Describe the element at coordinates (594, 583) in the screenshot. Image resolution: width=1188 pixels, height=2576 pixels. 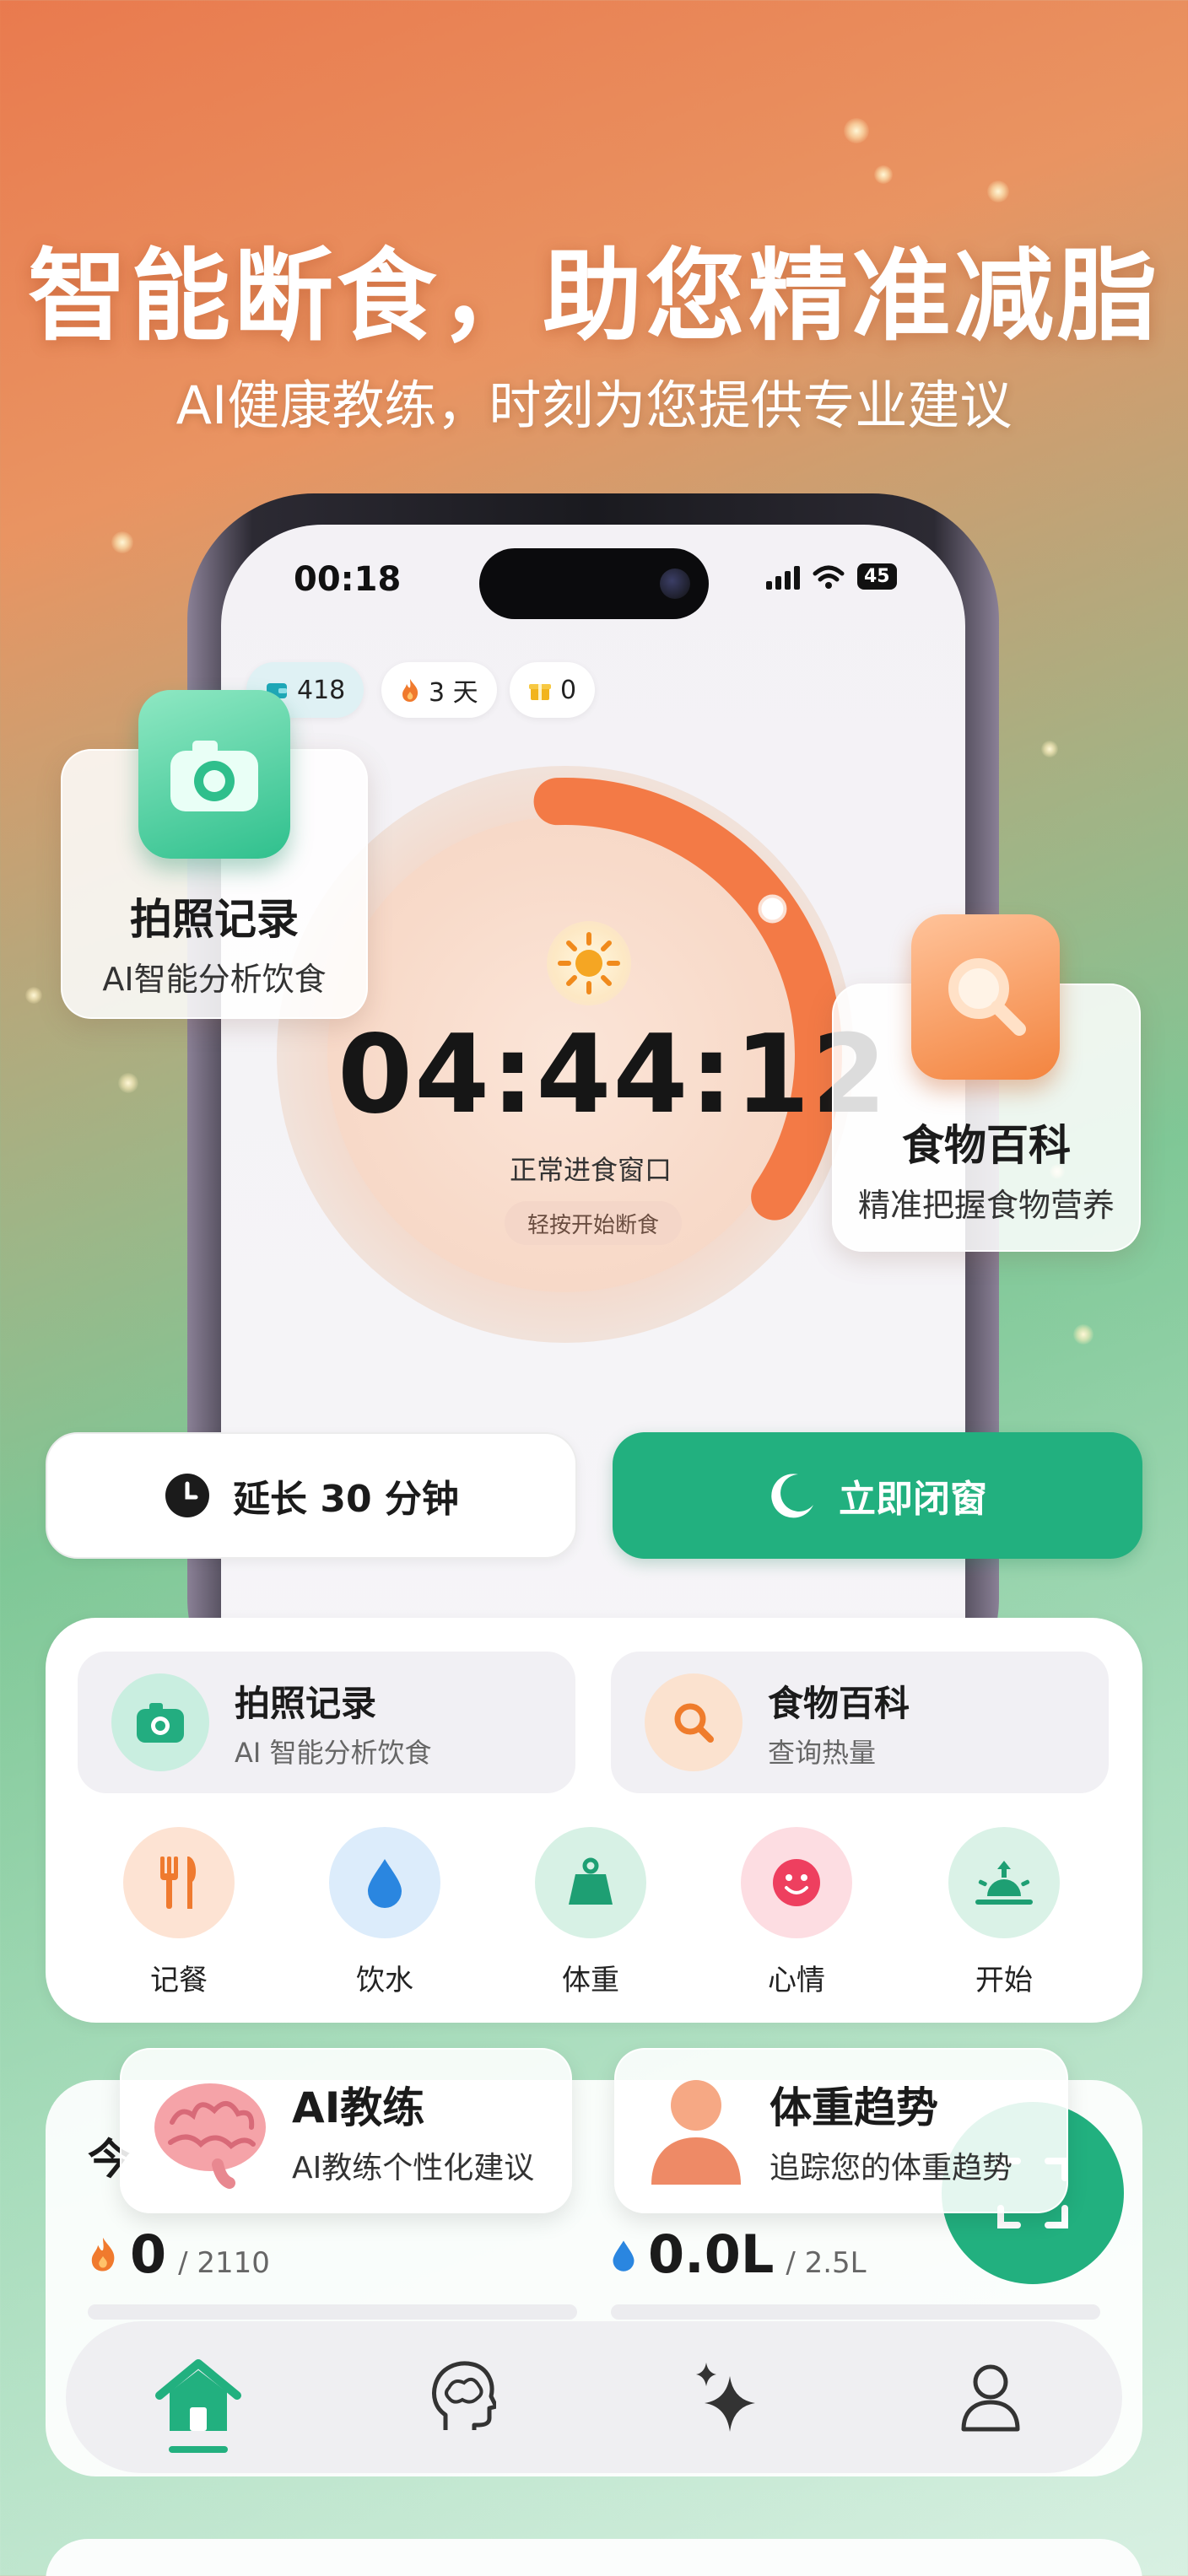
I see `dynamic-island` at that location.